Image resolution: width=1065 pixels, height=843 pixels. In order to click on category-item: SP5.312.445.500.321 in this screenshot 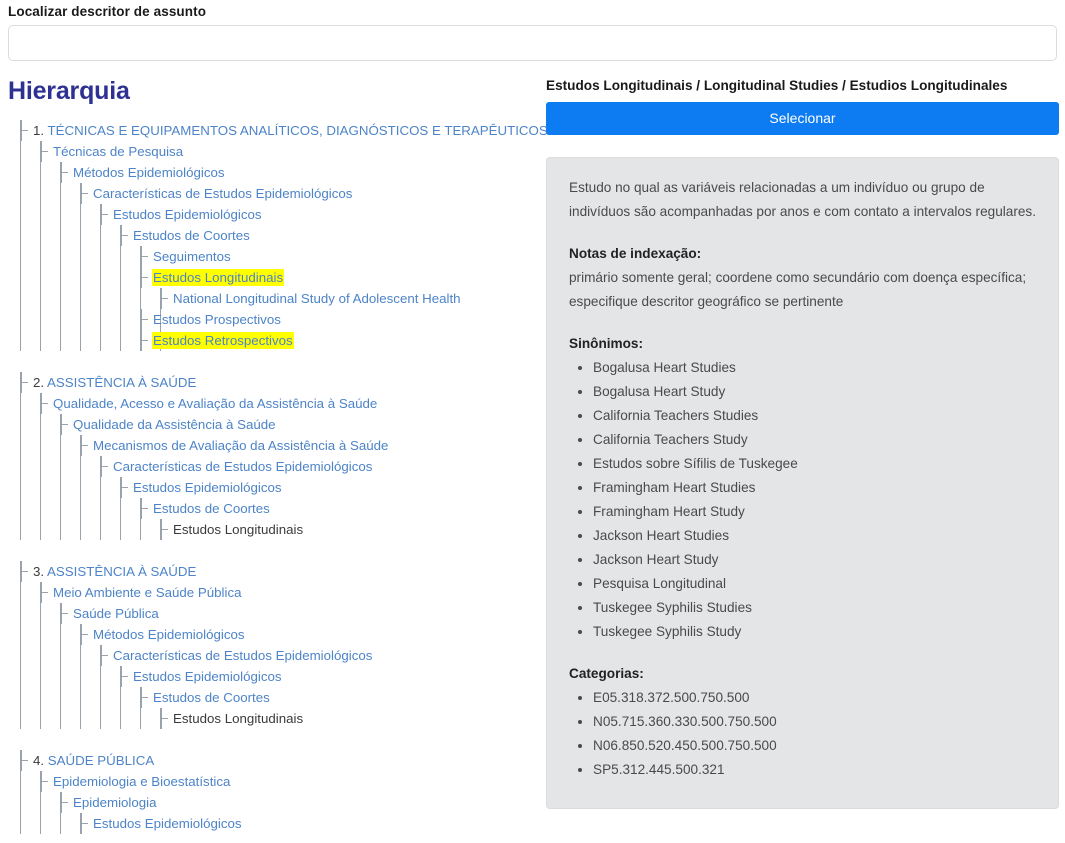, I will do `click(814, 770)`.